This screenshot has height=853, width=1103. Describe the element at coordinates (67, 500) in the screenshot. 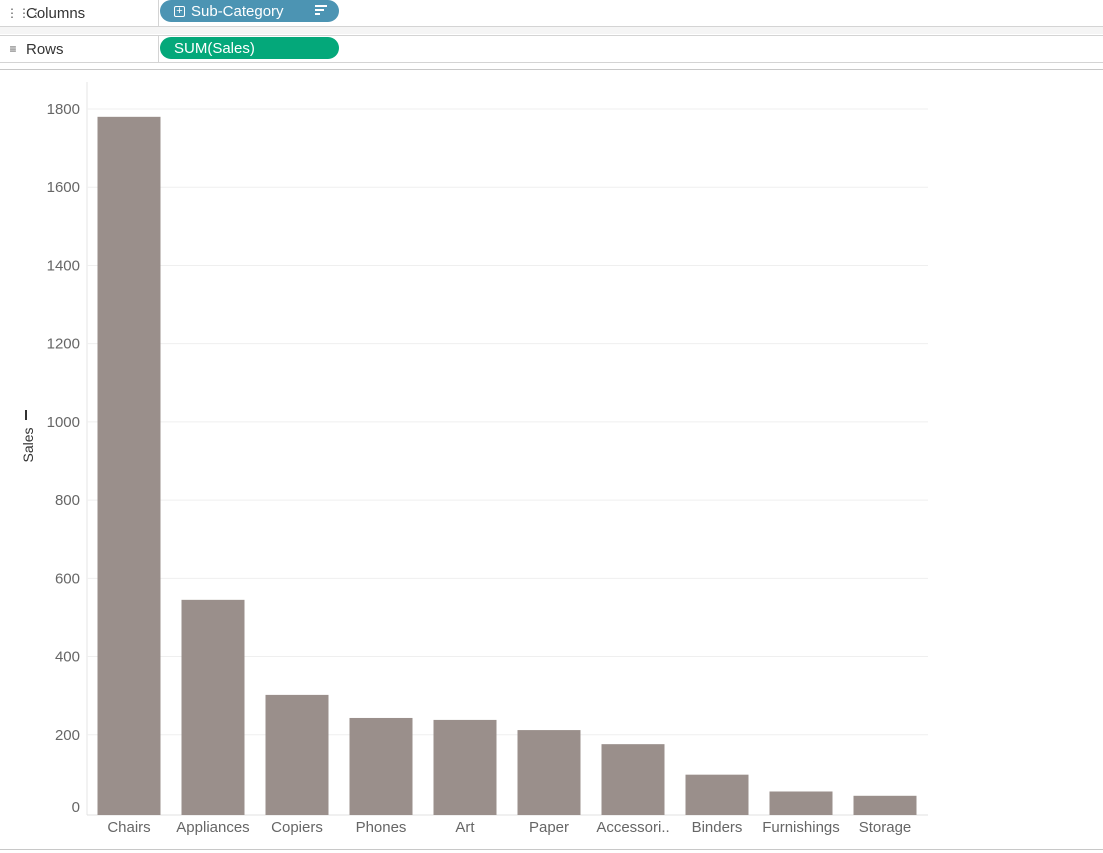

I see `y-tick-label: 800` at that location.